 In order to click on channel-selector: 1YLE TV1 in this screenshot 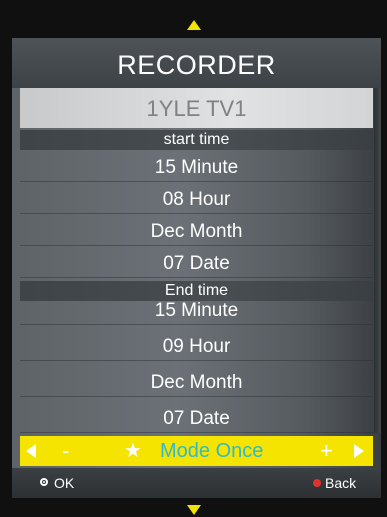, I will do `click(196, 108)`.